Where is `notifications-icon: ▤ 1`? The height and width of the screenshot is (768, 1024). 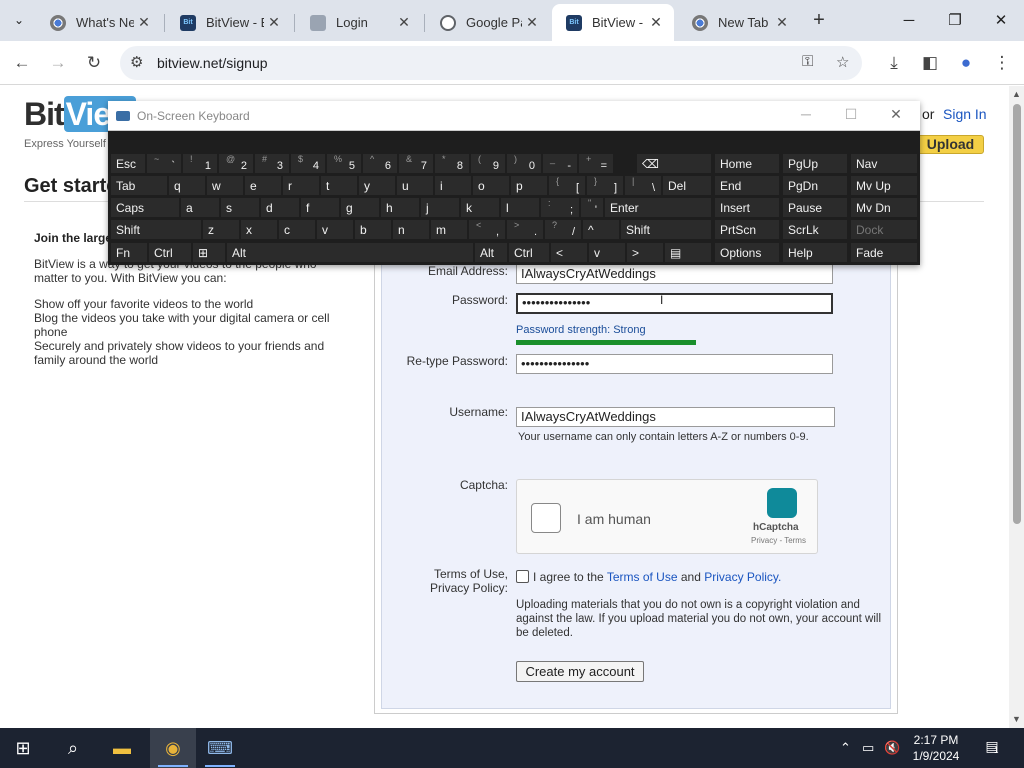
notifications-icon: ▤ 1 is located at coordinates (992, 748).